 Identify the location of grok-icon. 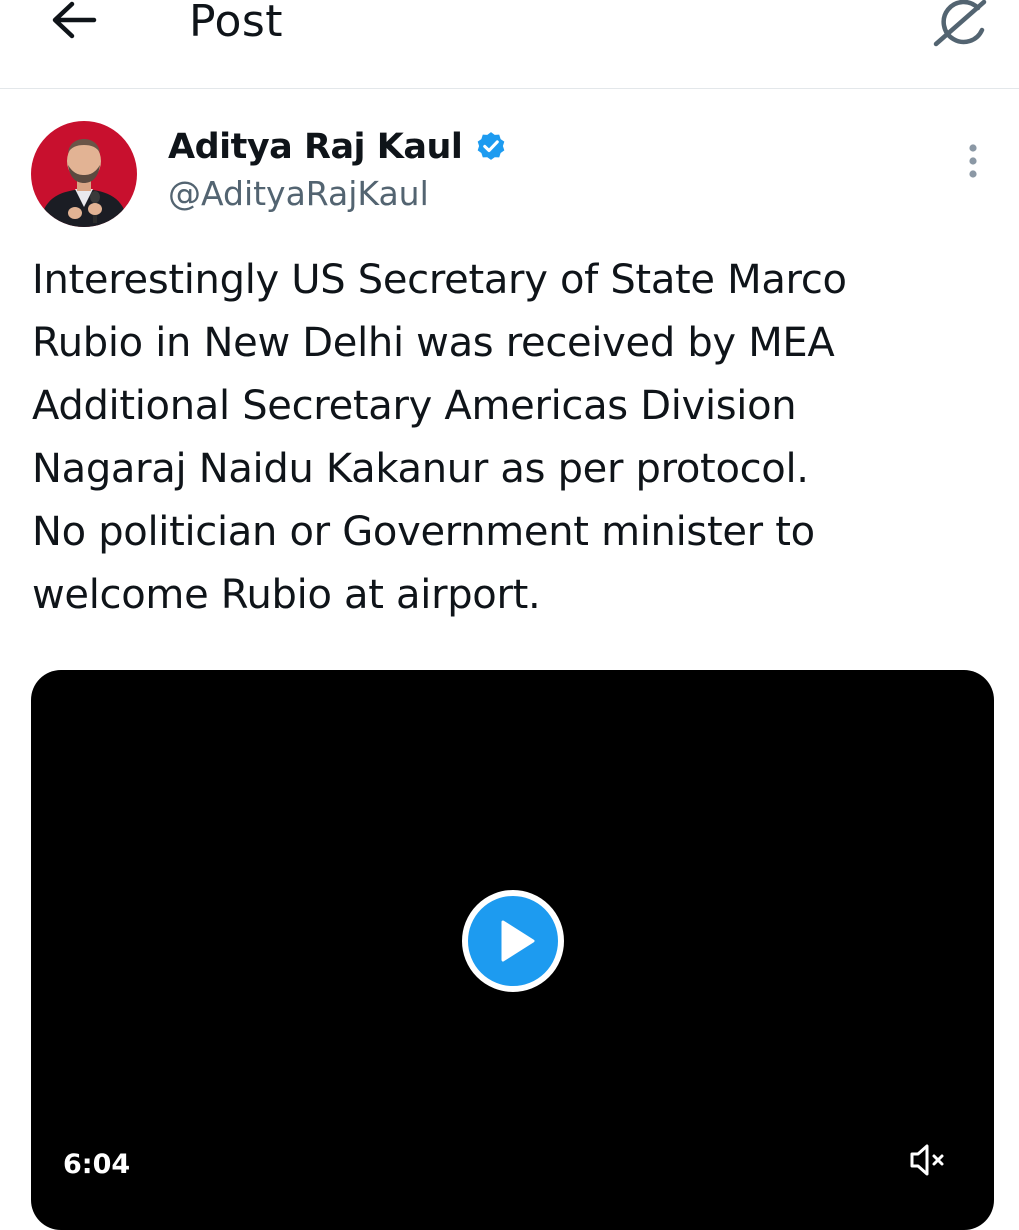
(960, 23).